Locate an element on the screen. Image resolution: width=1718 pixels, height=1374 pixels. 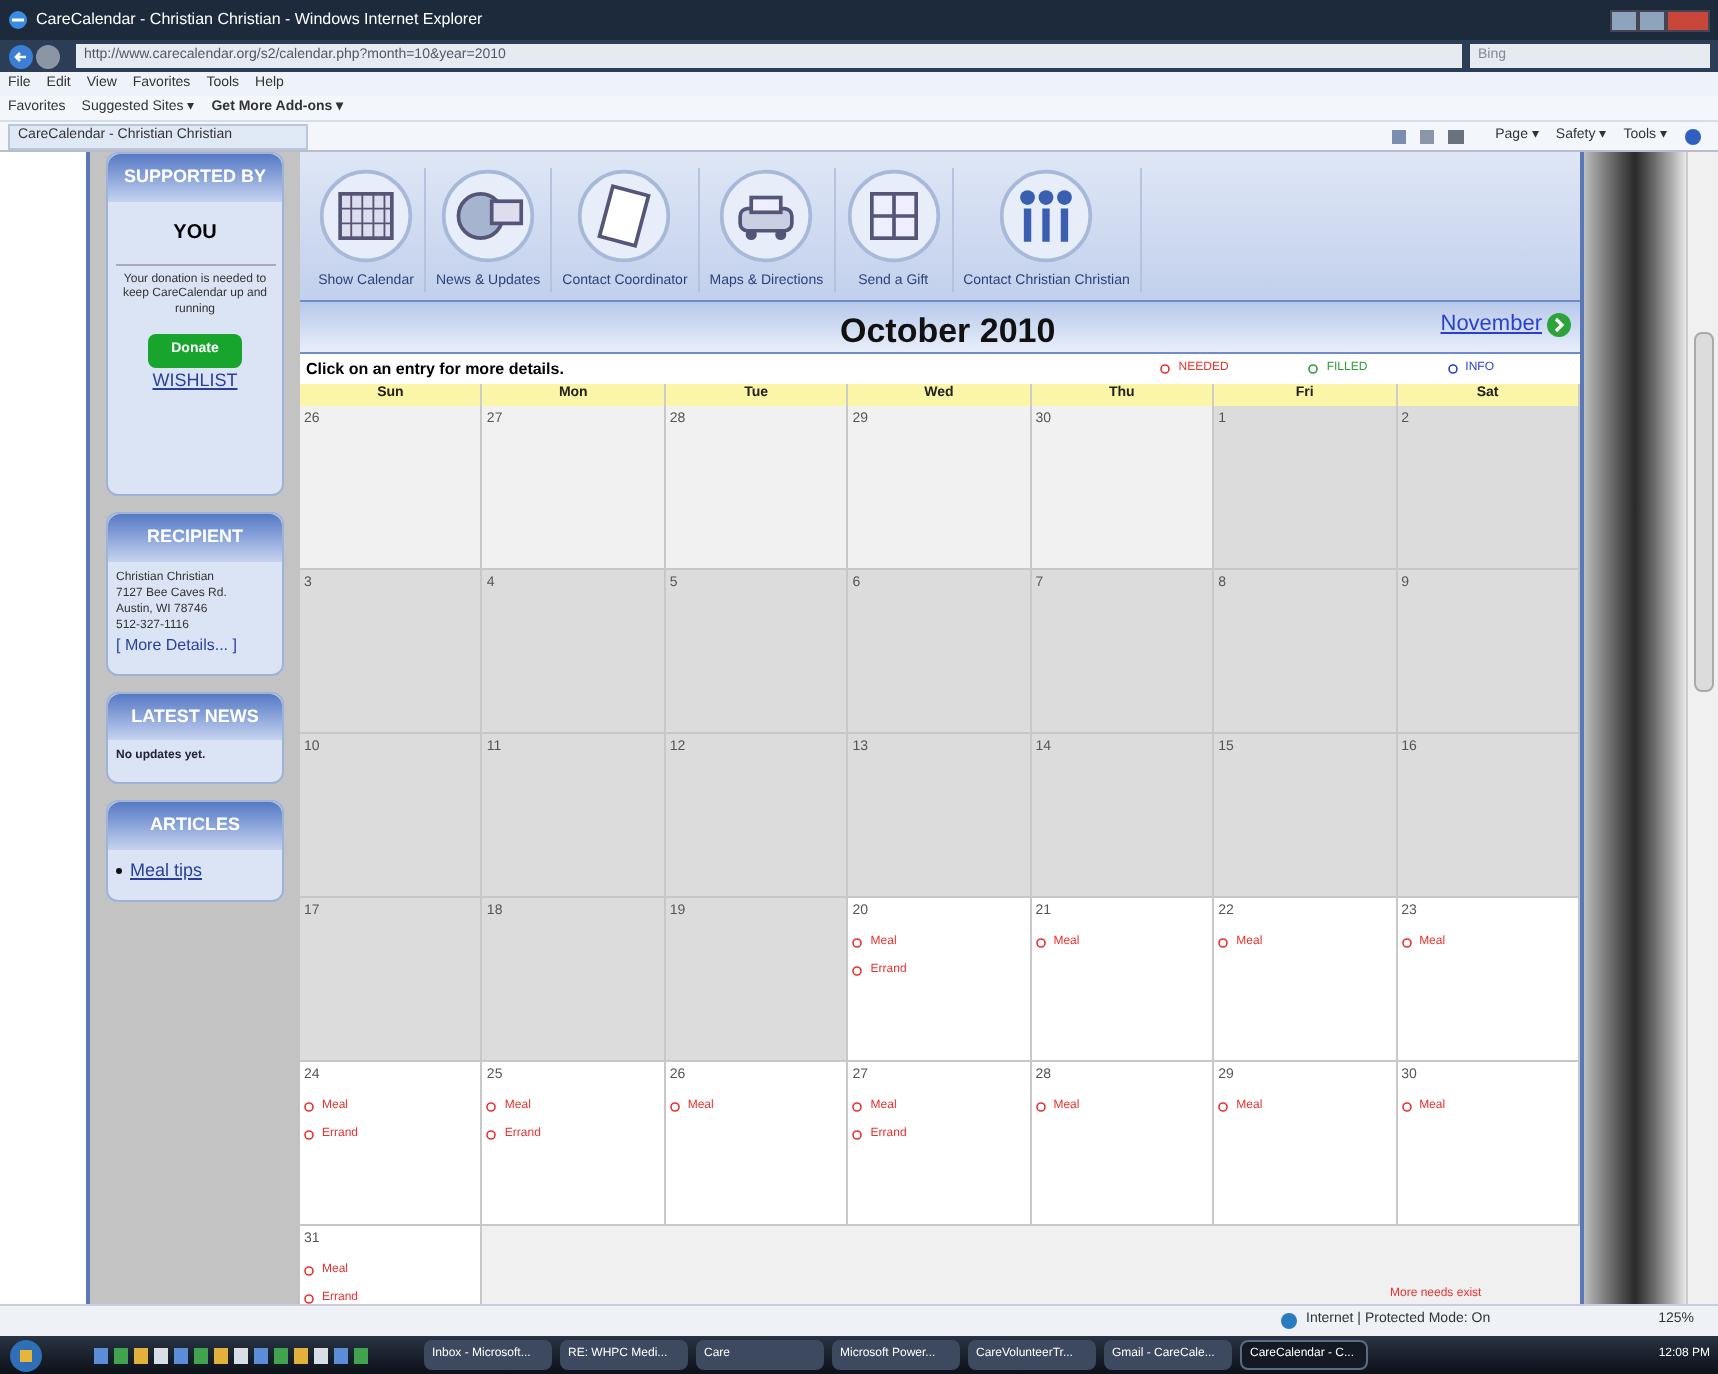
next-month-link: November is located at coordinates (1491, 324).